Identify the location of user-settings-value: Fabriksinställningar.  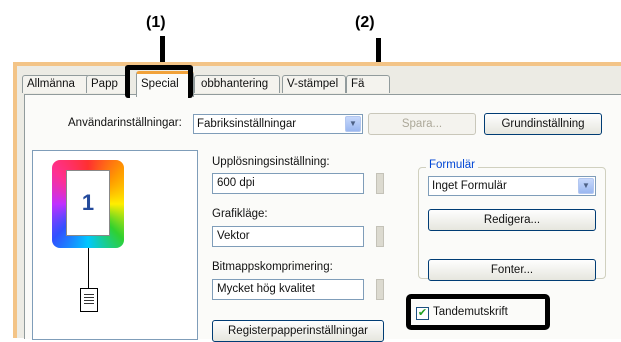
(247, 124).